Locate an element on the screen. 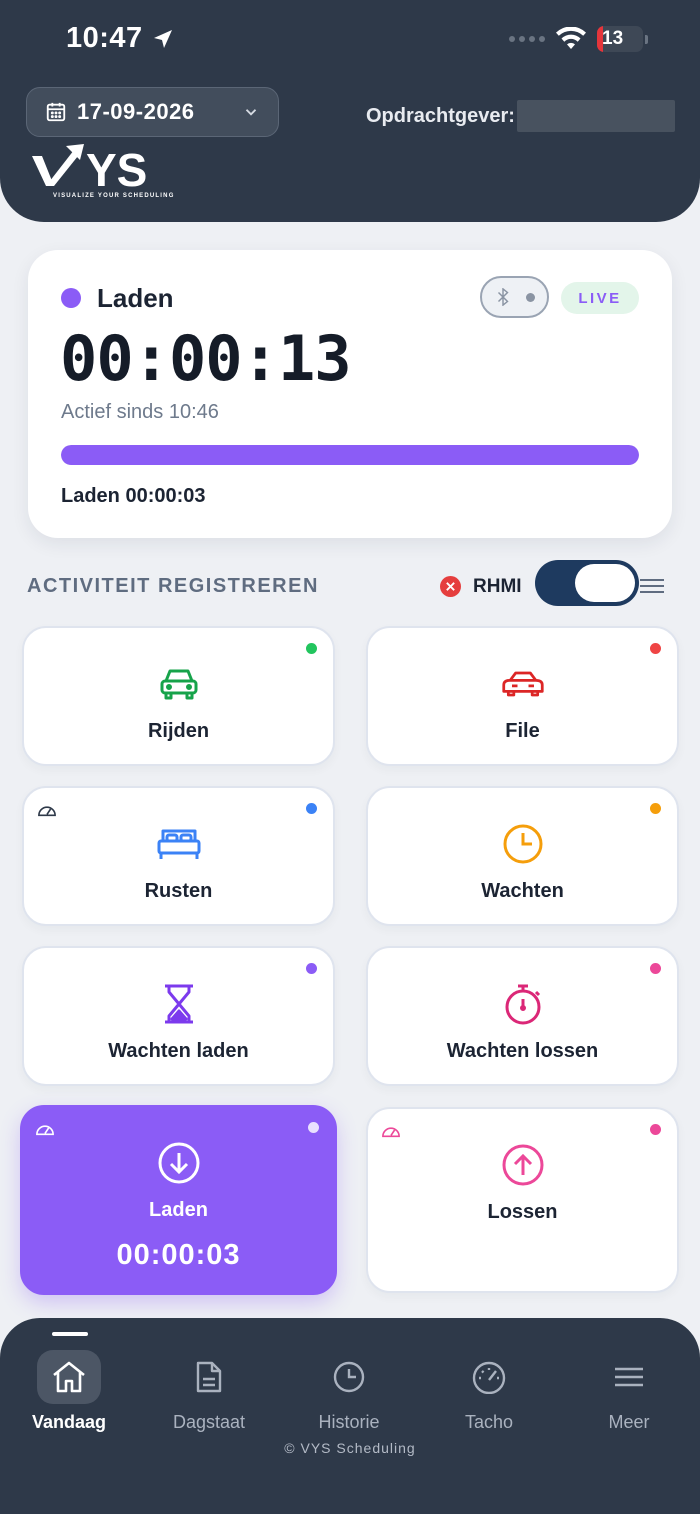 The height and width of the screenshot is (1514, 700). active-since-text: Actief sinds 10:46 is located at coordinates (140, 412).